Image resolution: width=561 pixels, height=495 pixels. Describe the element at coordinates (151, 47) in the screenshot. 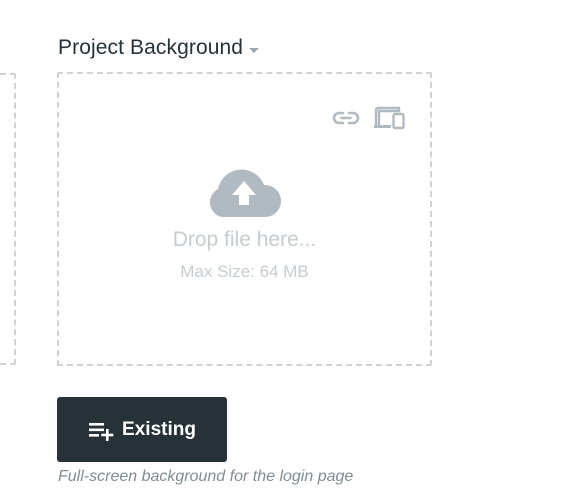

I see `field-label-text: Project Background` at that location.